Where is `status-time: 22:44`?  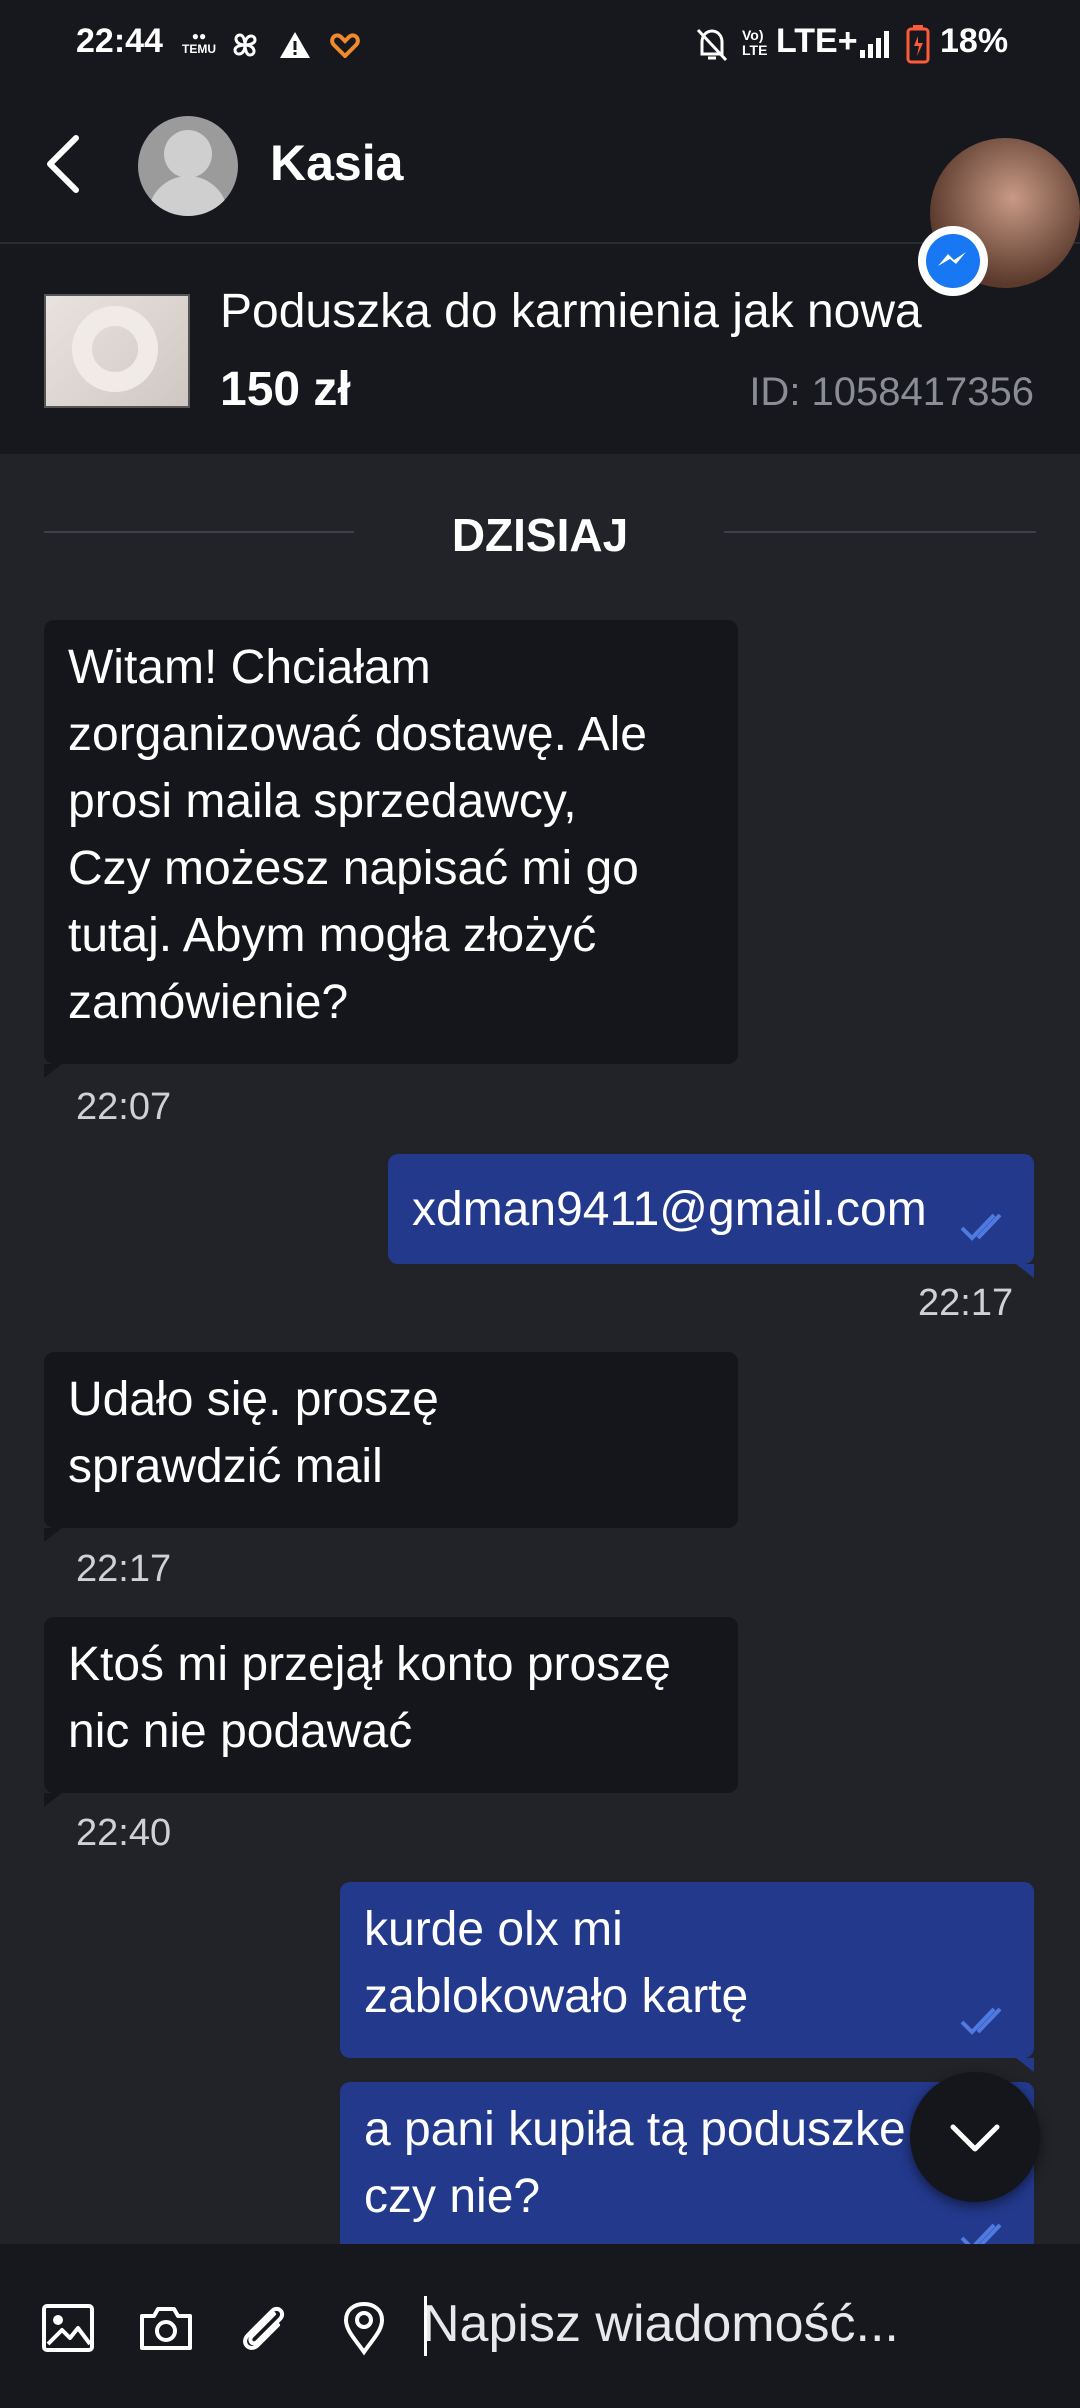
status-time: 22:44 is located at coordinates (119, 41).